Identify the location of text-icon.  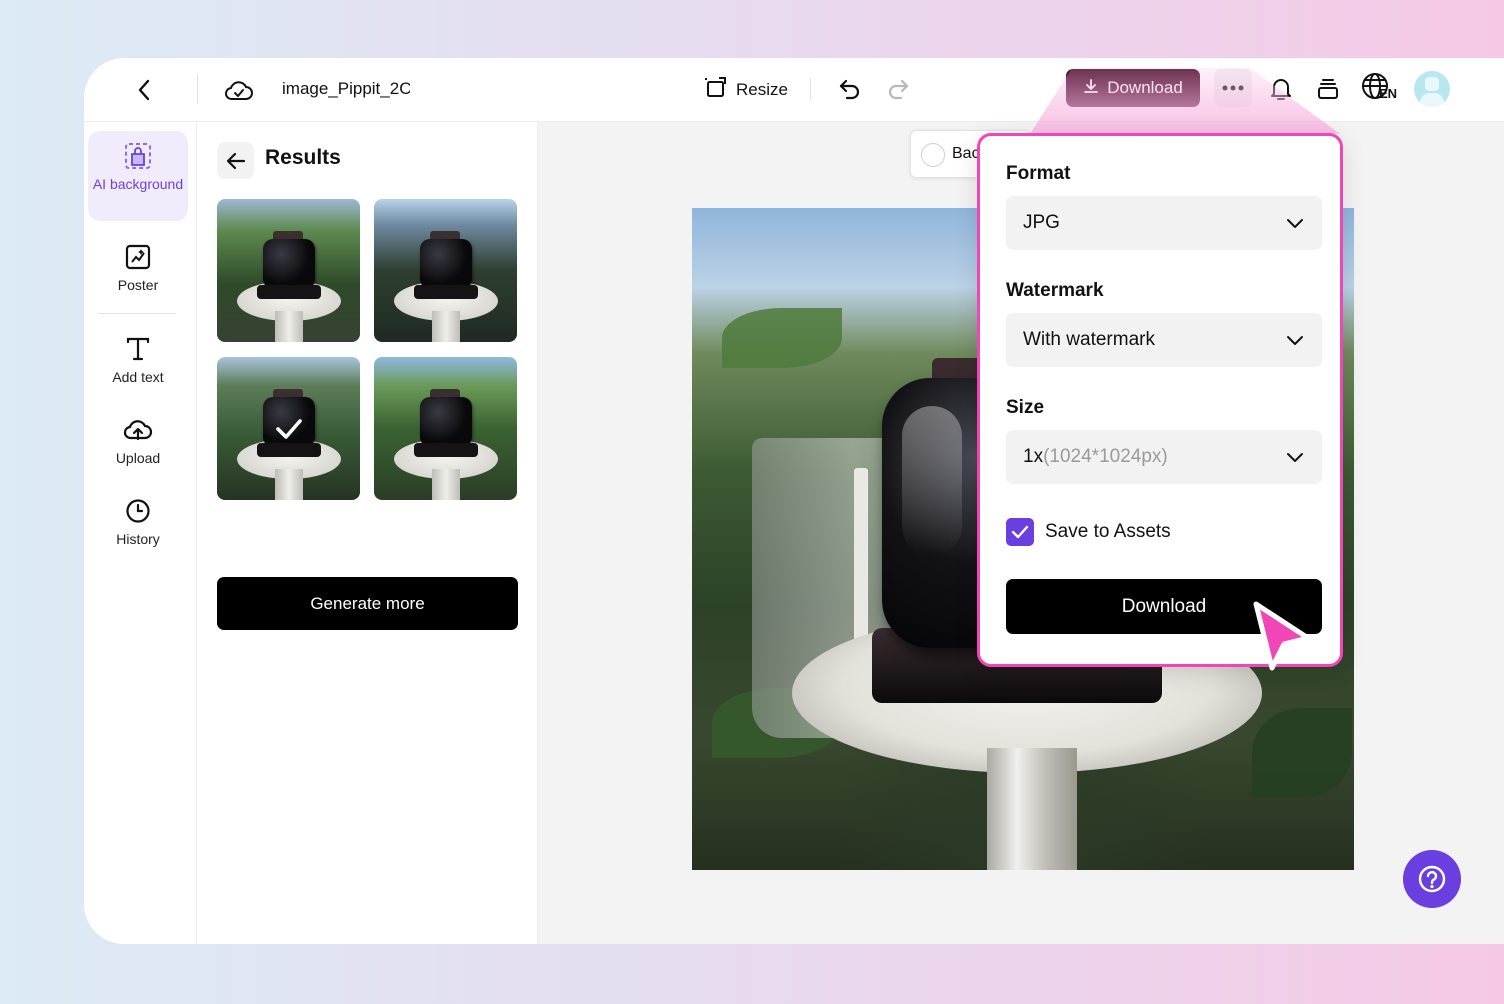
(138, 349).